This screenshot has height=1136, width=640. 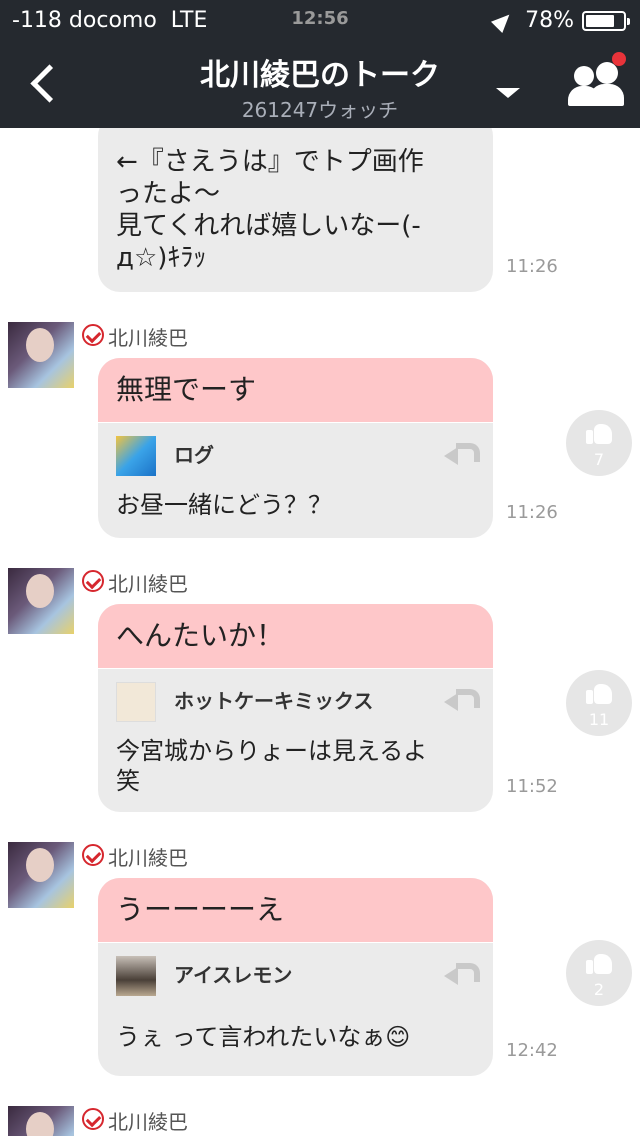 I want to click on location-arrow-icon, so click(x=503, y=20).